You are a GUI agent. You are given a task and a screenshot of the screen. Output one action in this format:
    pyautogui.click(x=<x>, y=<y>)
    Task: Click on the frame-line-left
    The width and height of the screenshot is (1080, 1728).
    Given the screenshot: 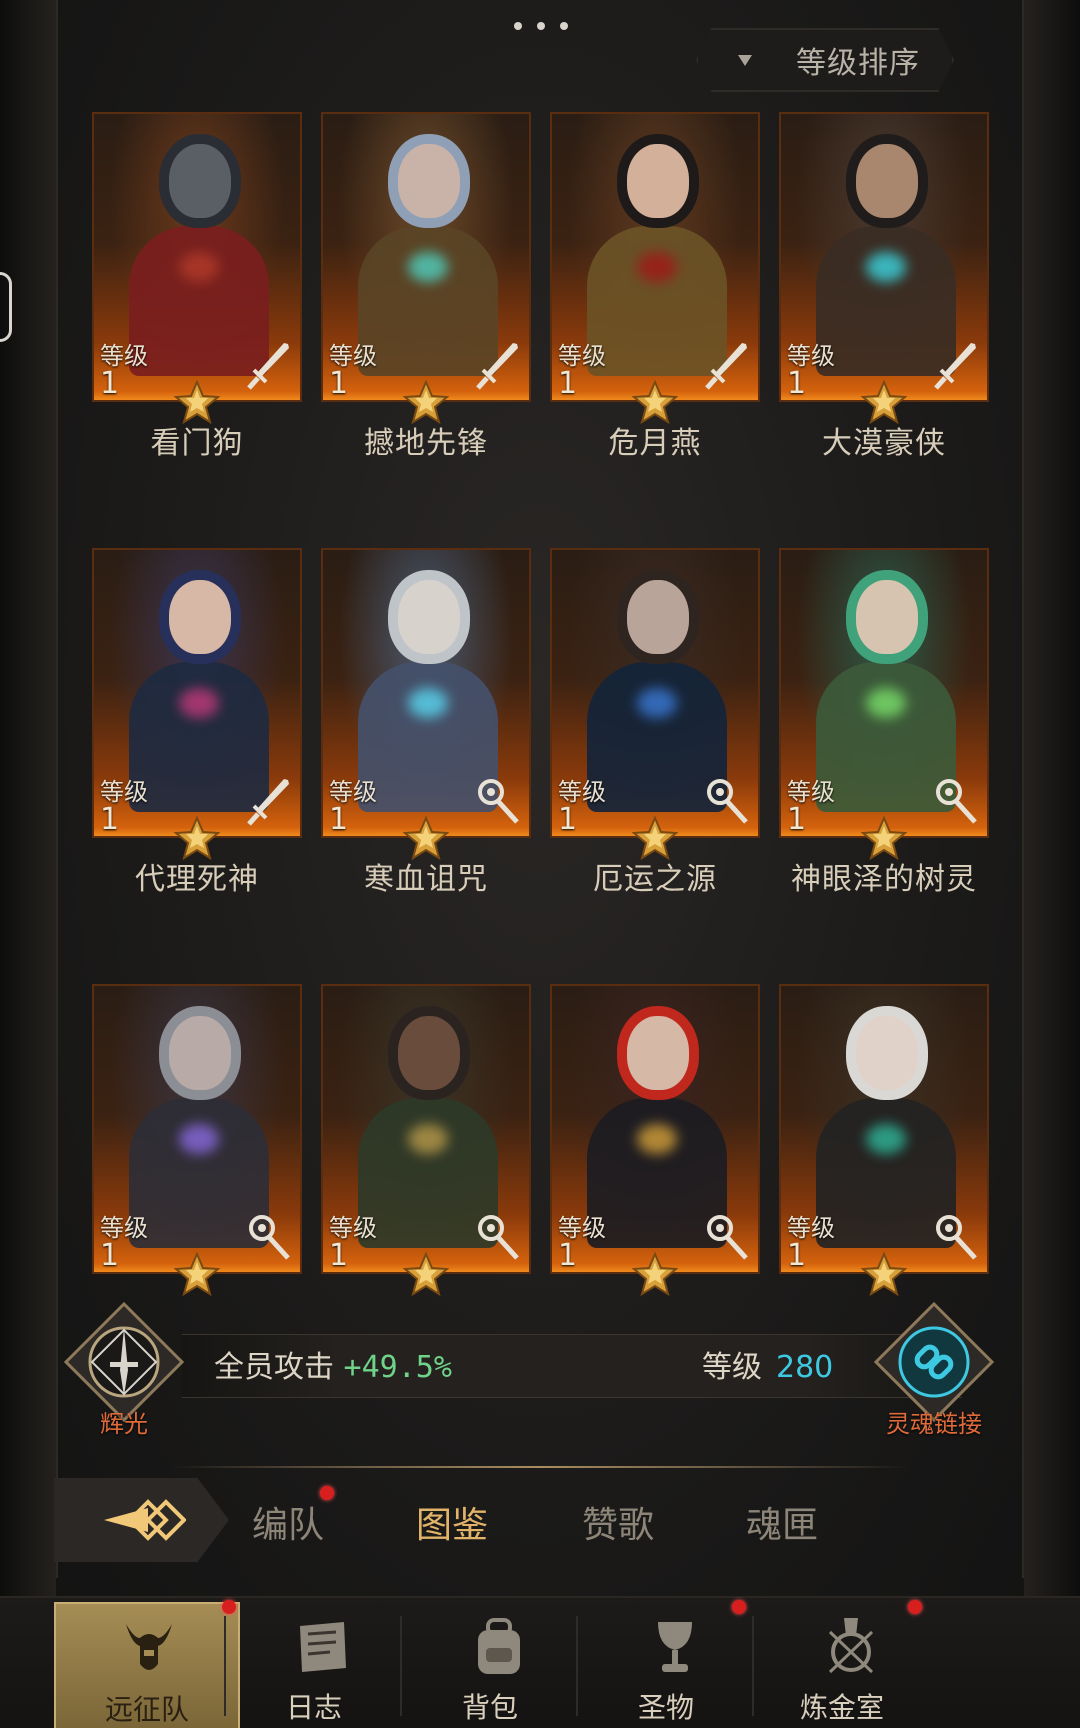 What is the action you would take?
    pyautogui.click(x=57, y=789)
    